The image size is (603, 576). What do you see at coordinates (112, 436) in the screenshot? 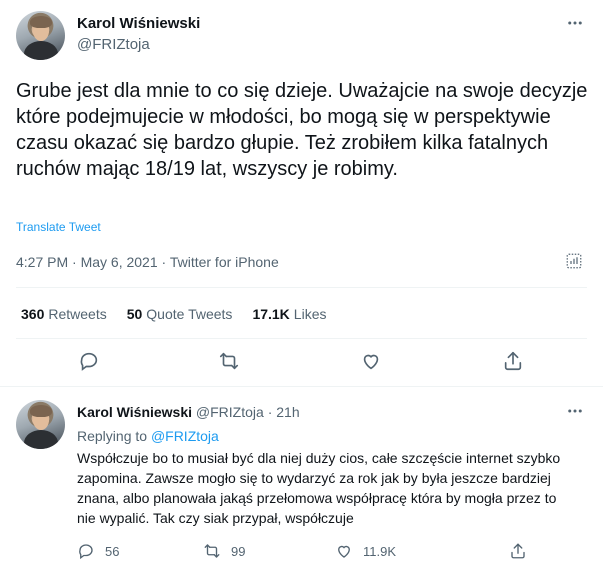
I see `replying-to-label: Replying to` at bounding box center [112, 436].